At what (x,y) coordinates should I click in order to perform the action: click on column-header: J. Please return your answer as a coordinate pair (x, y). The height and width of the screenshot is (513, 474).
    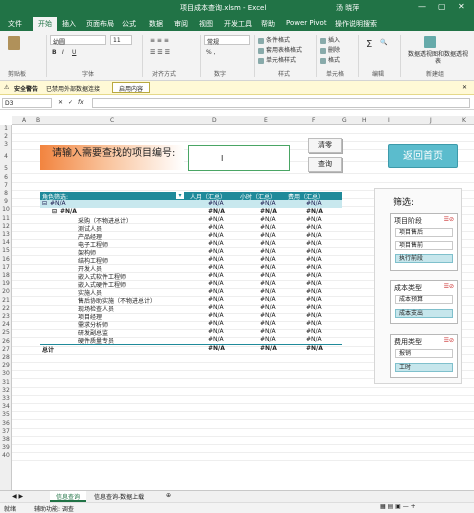
    Looking at the image, I should click on (431, 120).